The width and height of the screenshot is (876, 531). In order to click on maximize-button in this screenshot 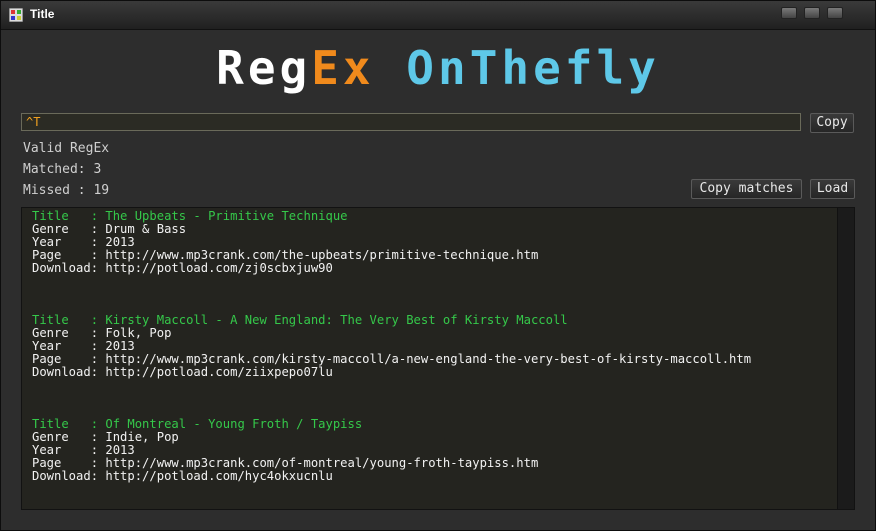, I will do `click(812, 13)`.